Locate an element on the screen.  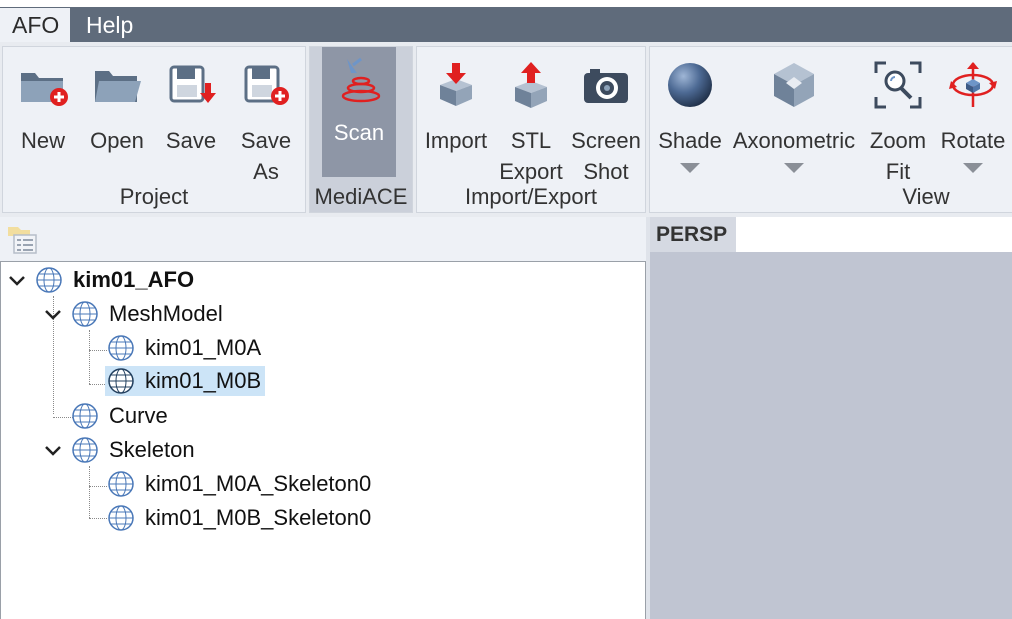
new-button: New is located at coordinates (43, 120).